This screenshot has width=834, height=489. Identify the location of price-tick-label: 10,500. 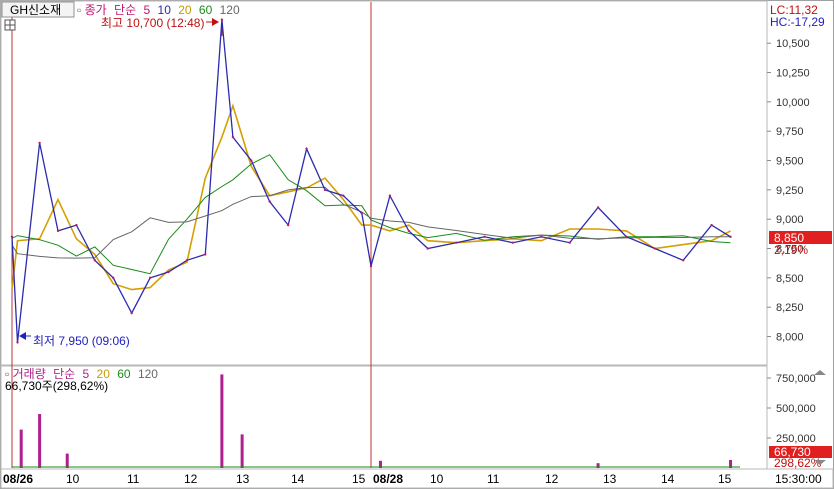
(793, 44).